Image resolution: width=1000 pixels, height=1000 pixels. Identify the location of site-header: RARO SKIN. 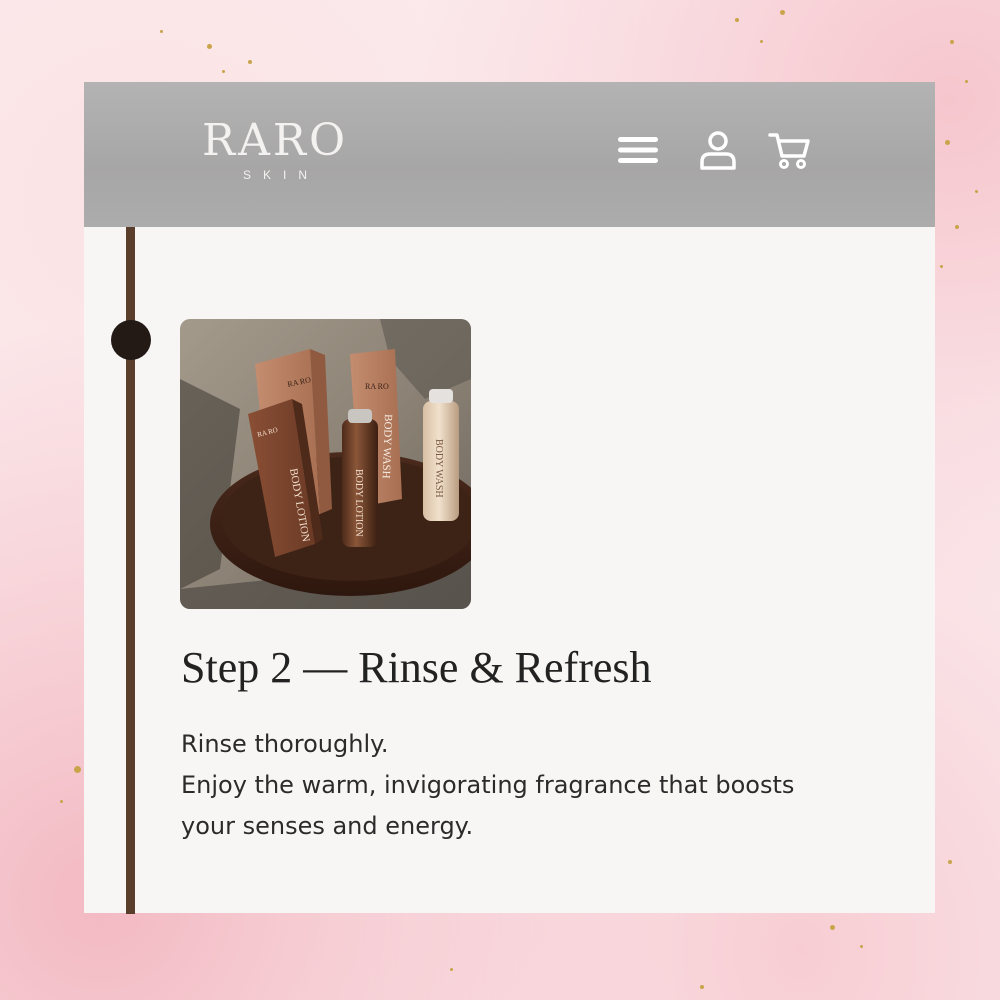
(509, 154).